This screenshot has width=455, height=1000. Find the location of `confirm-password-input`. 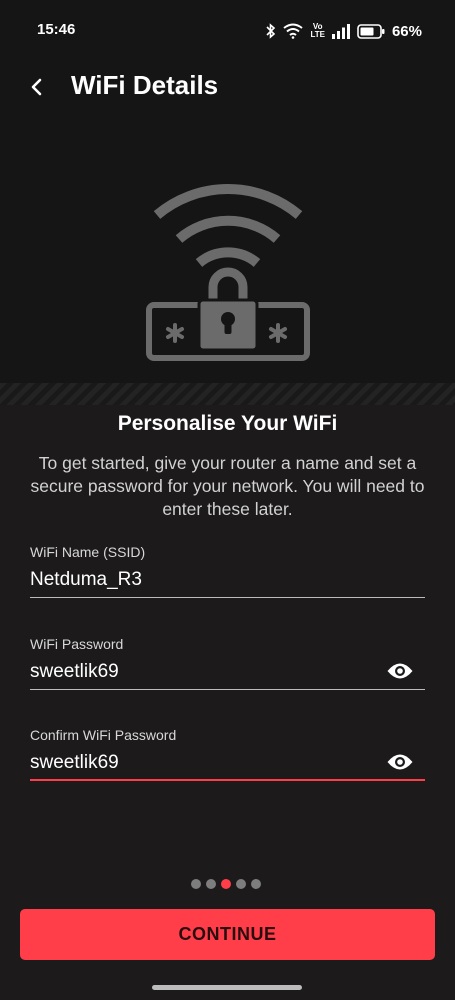

confirm-password-input is located at coordinates (200, 763).